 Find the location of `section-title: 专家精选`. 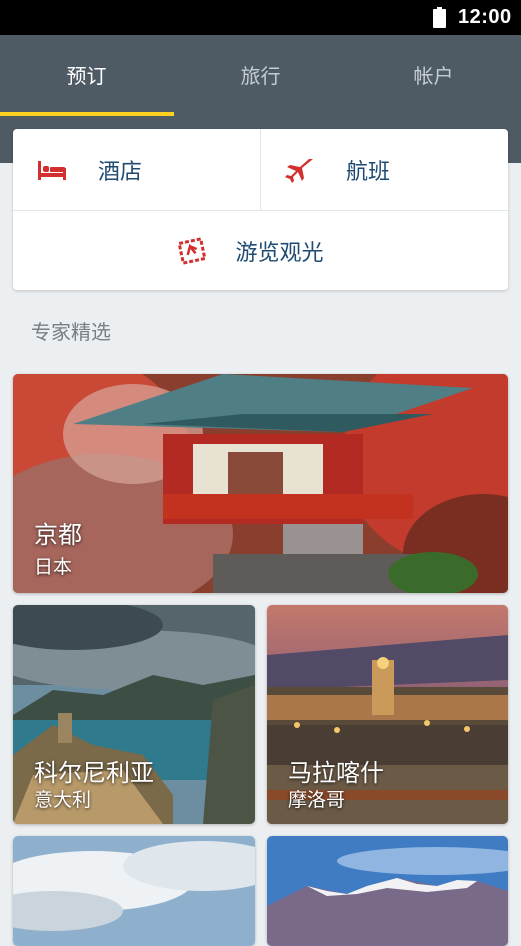

section-title: 专家精选 is located at coordinates (71, 332).